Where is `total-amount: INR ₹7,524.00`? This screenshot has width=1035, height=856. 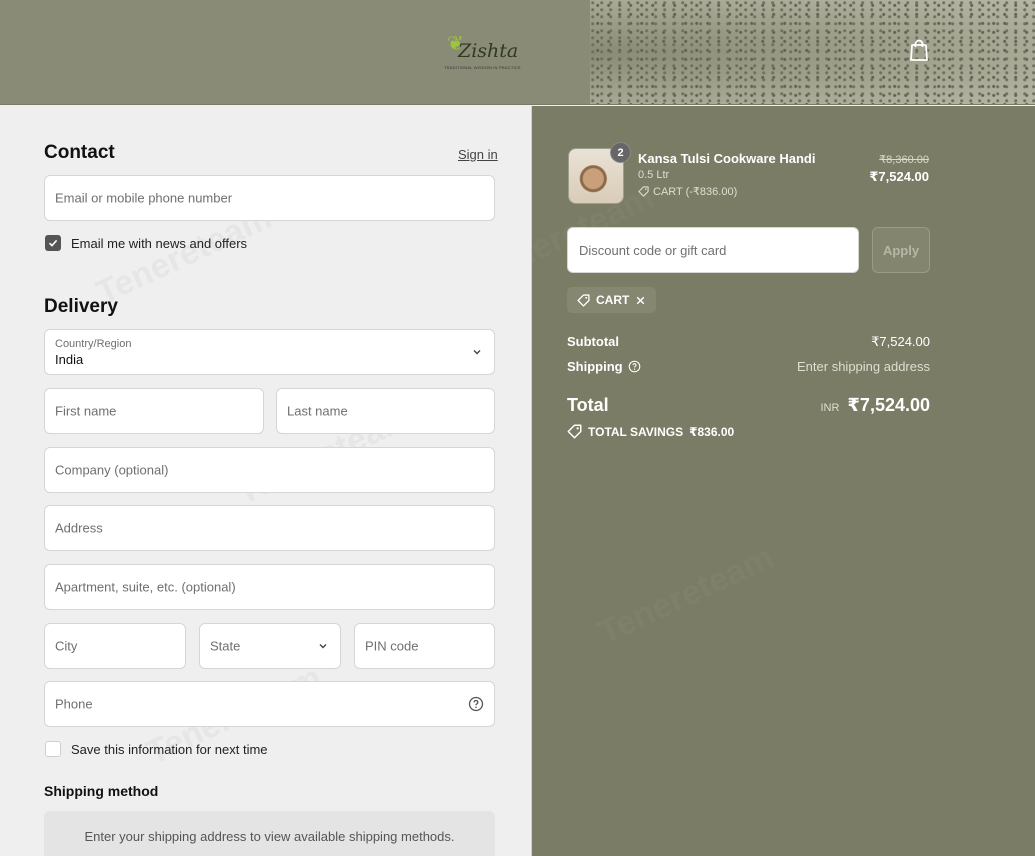
total-amount: INR ₹7,524.00 is located at coordinates (875, 405).